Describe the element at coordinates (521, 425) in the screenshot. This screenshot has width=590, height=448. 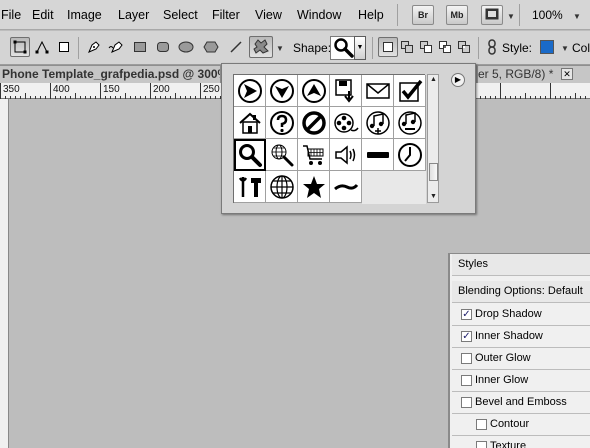
I see `effect-row: Contour` at that location.